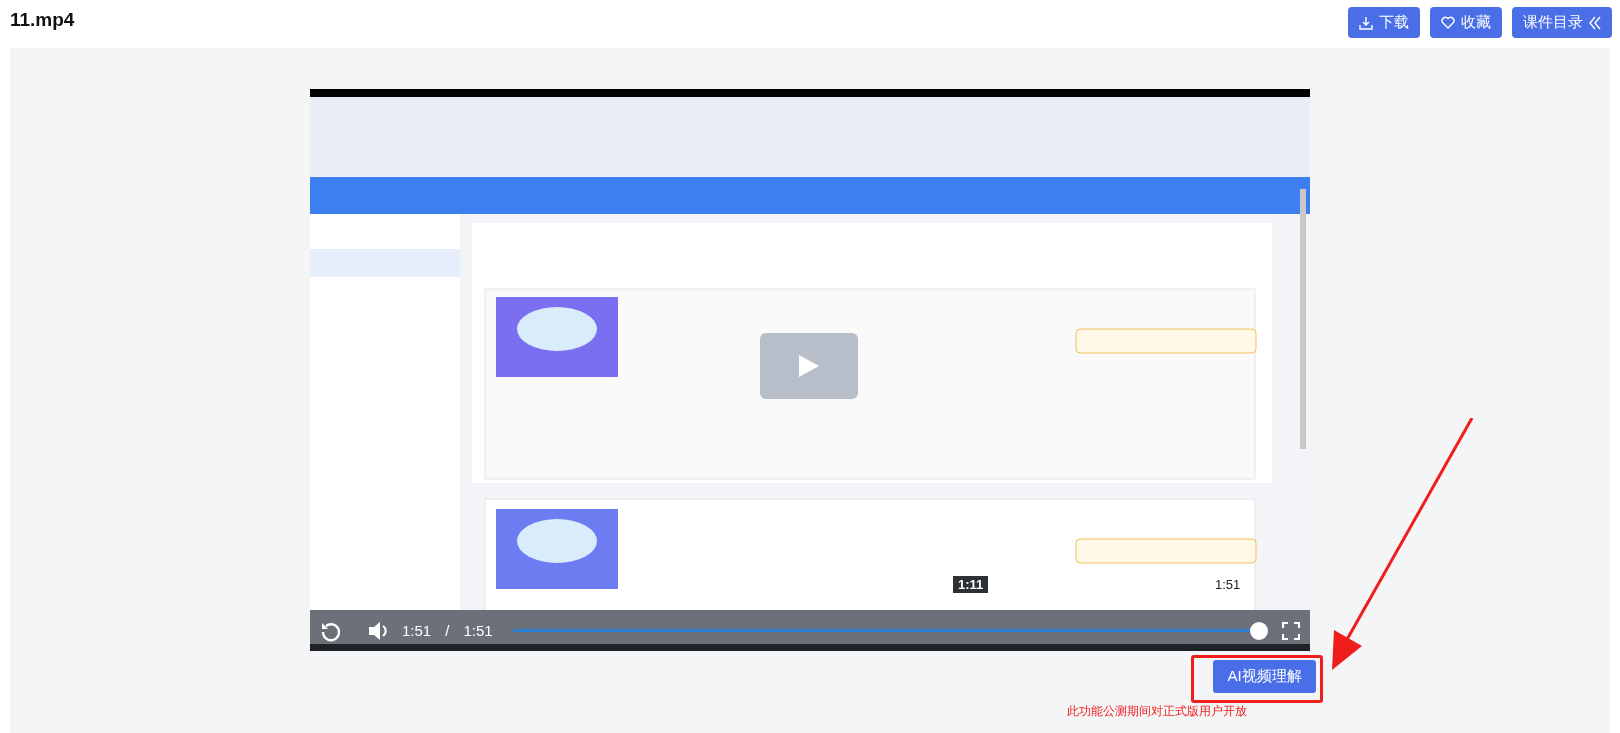 The width and height of the screenshot is (1620, 733). What do you see at coordinates (1366, 22) in the screenshot?
I see `download-icon` at bounding box center [1366, 22].